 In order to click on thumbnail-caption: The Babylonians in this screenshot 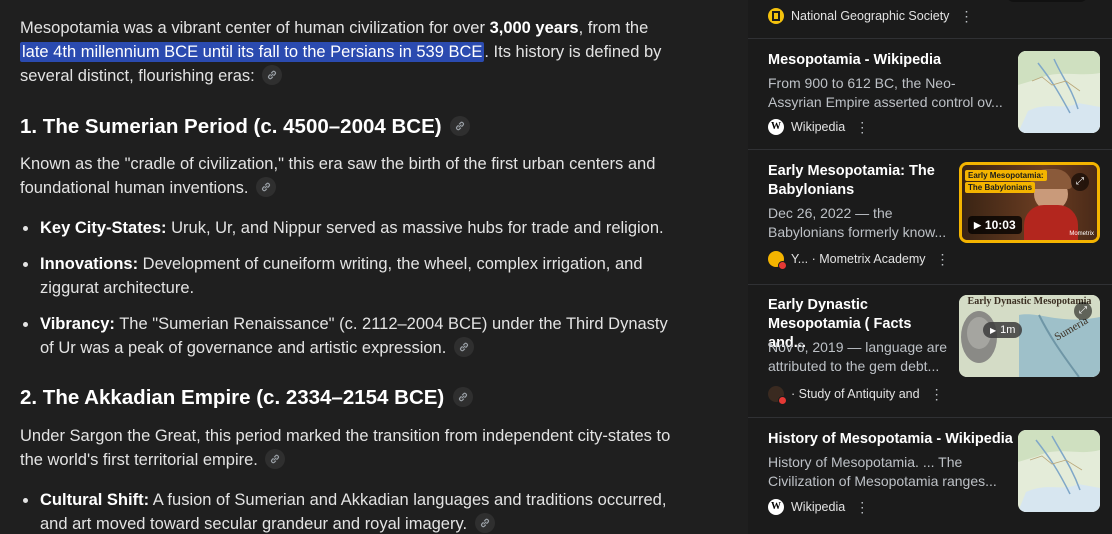, I will do `click(1000, 187)`.